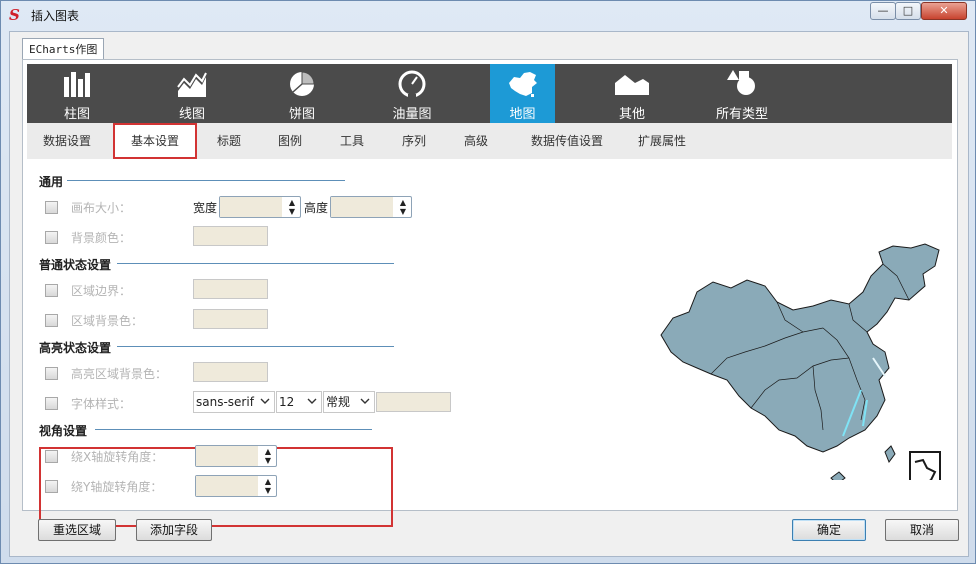 The width and height of the screenshot is (976, 564). Describe the element at coordinates (522, 114) in the screenshot. I see `chart-type-label: 地图` at that location.